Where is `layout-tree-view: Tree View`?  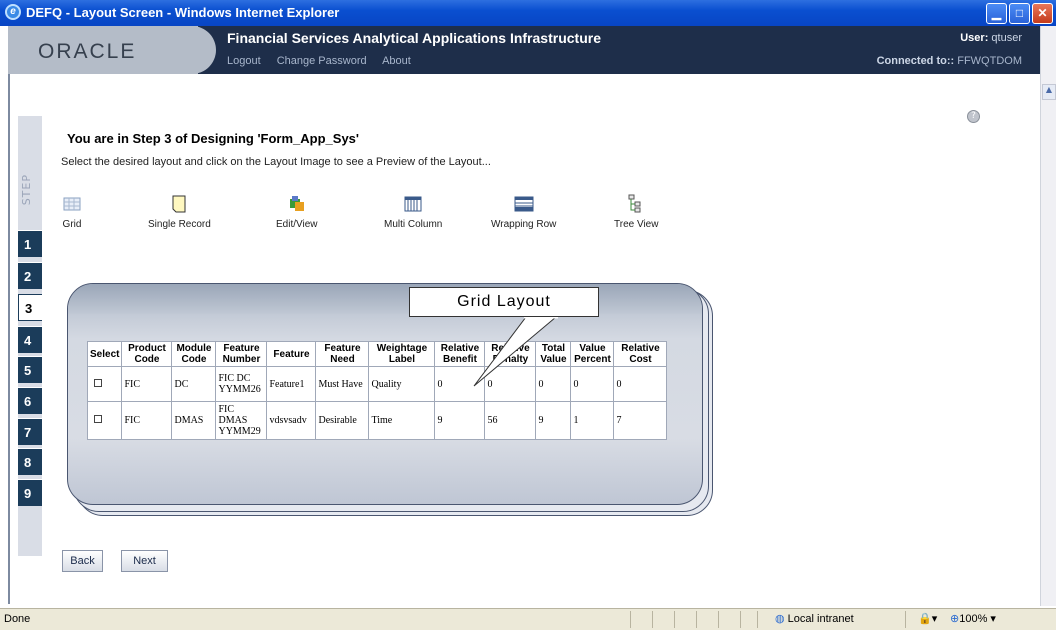 layout-tree-view: Tree View is located at coordinates (636, 212).